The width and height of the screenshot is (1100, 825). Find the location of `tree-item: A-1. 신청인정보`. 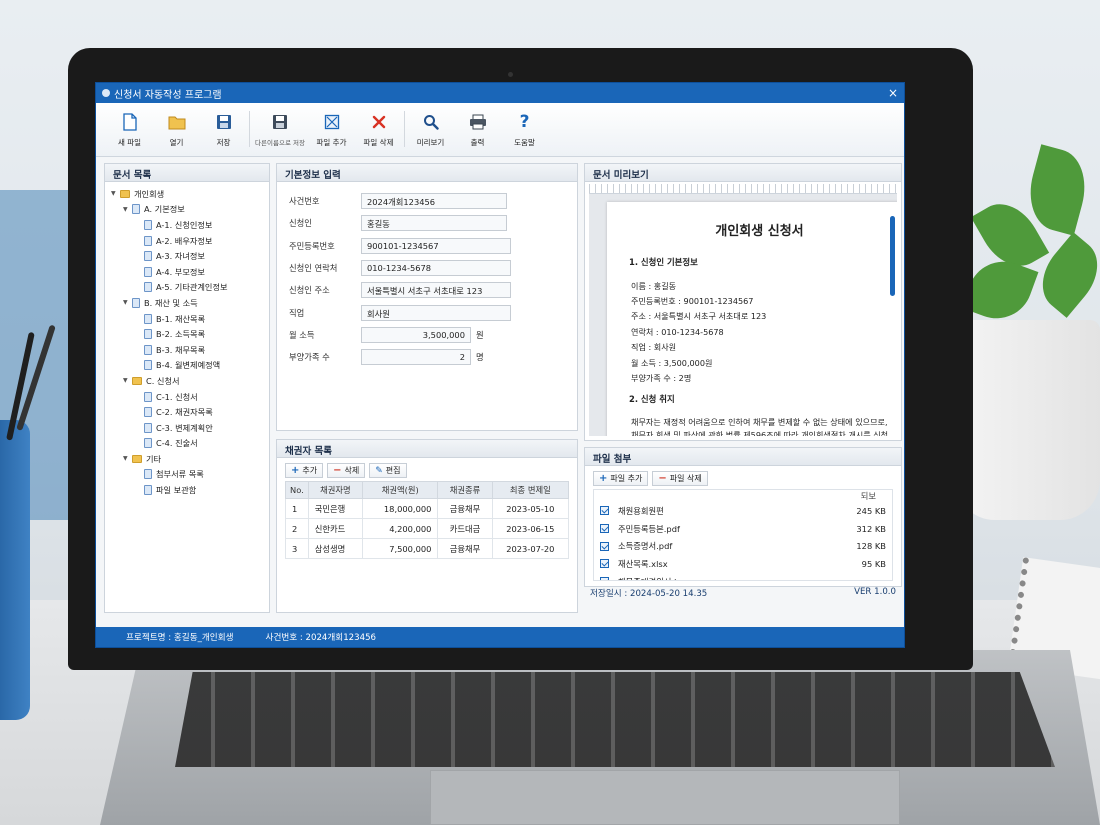

tree-item: A-1. 신청인정보 is located at coordinates (187, 225).